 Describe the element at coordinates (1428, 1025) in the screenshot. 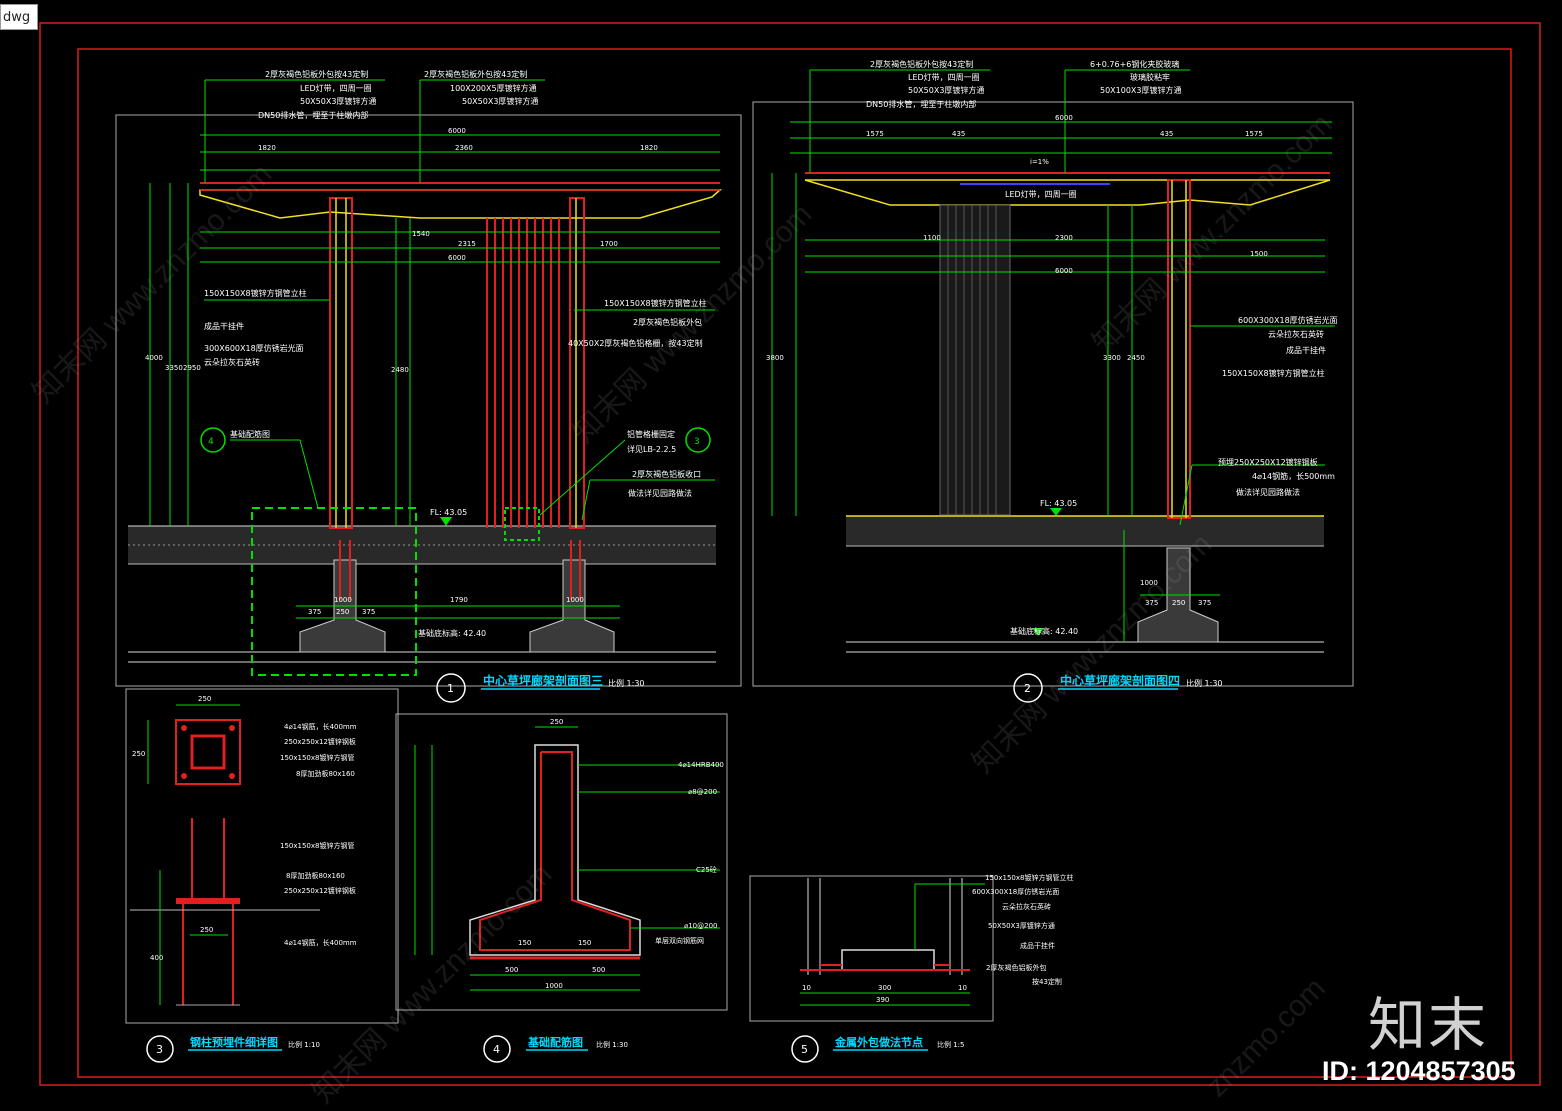

I see `brand-logo: 知末` at that location.